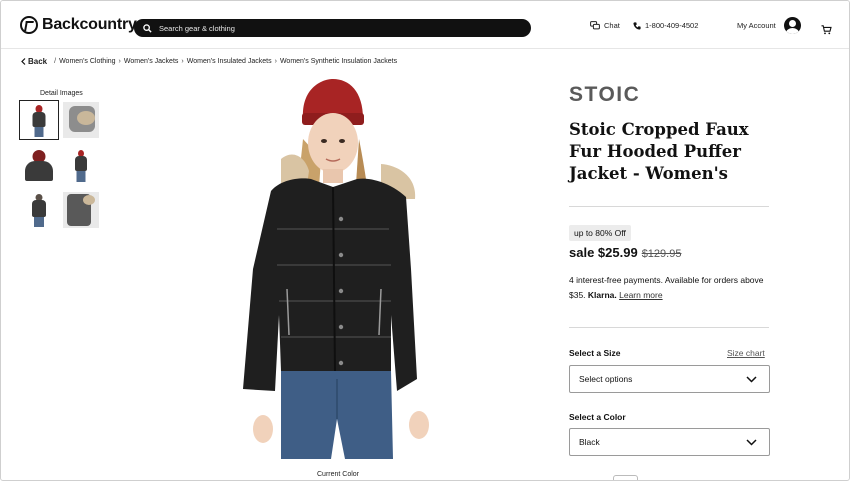 The height and width of the screenshot is (481, 850). What do you see at coordinates (603, 252) in the screenshot?
I see `sale-price: sale $25.99` at bounding box center [603, 252].